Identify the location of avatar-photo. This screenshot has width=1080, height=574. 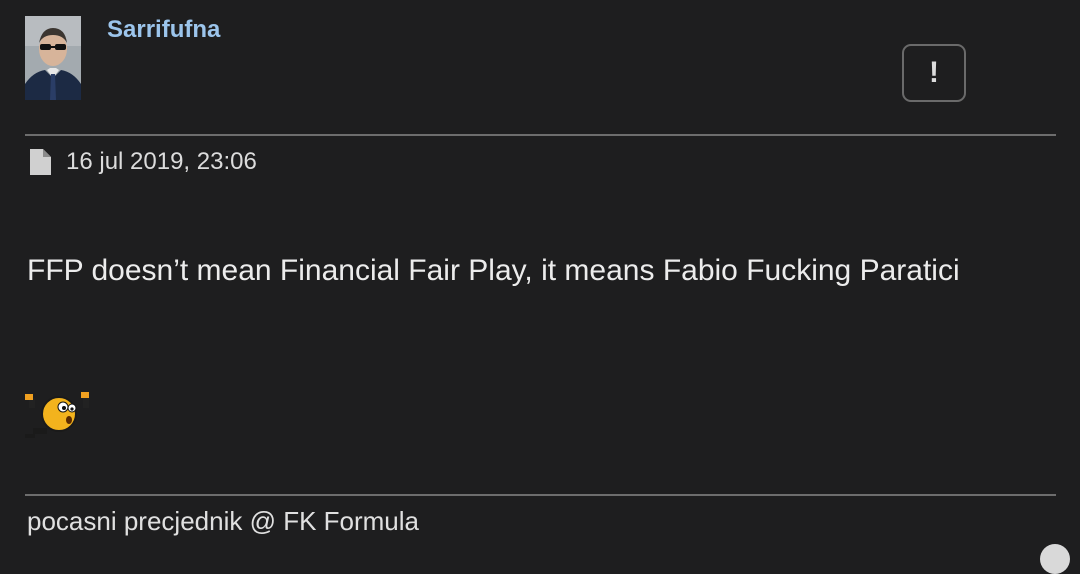
(53, 58).